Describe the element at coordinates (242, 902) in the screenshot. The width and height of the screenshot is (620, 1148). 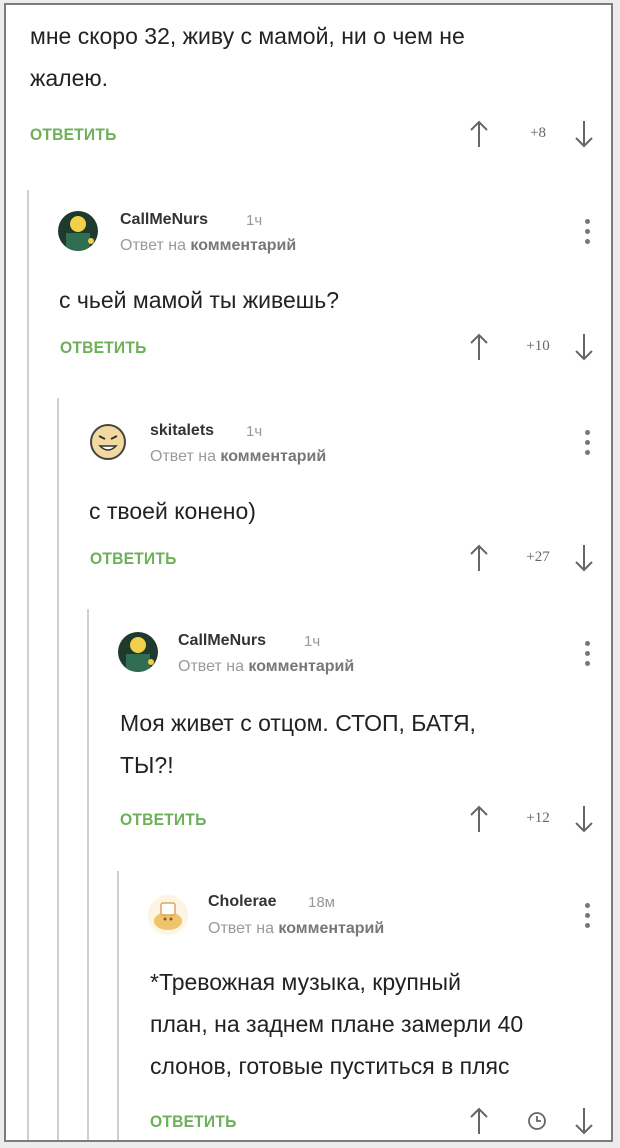
I see `author-name: Cholerae` at that location.